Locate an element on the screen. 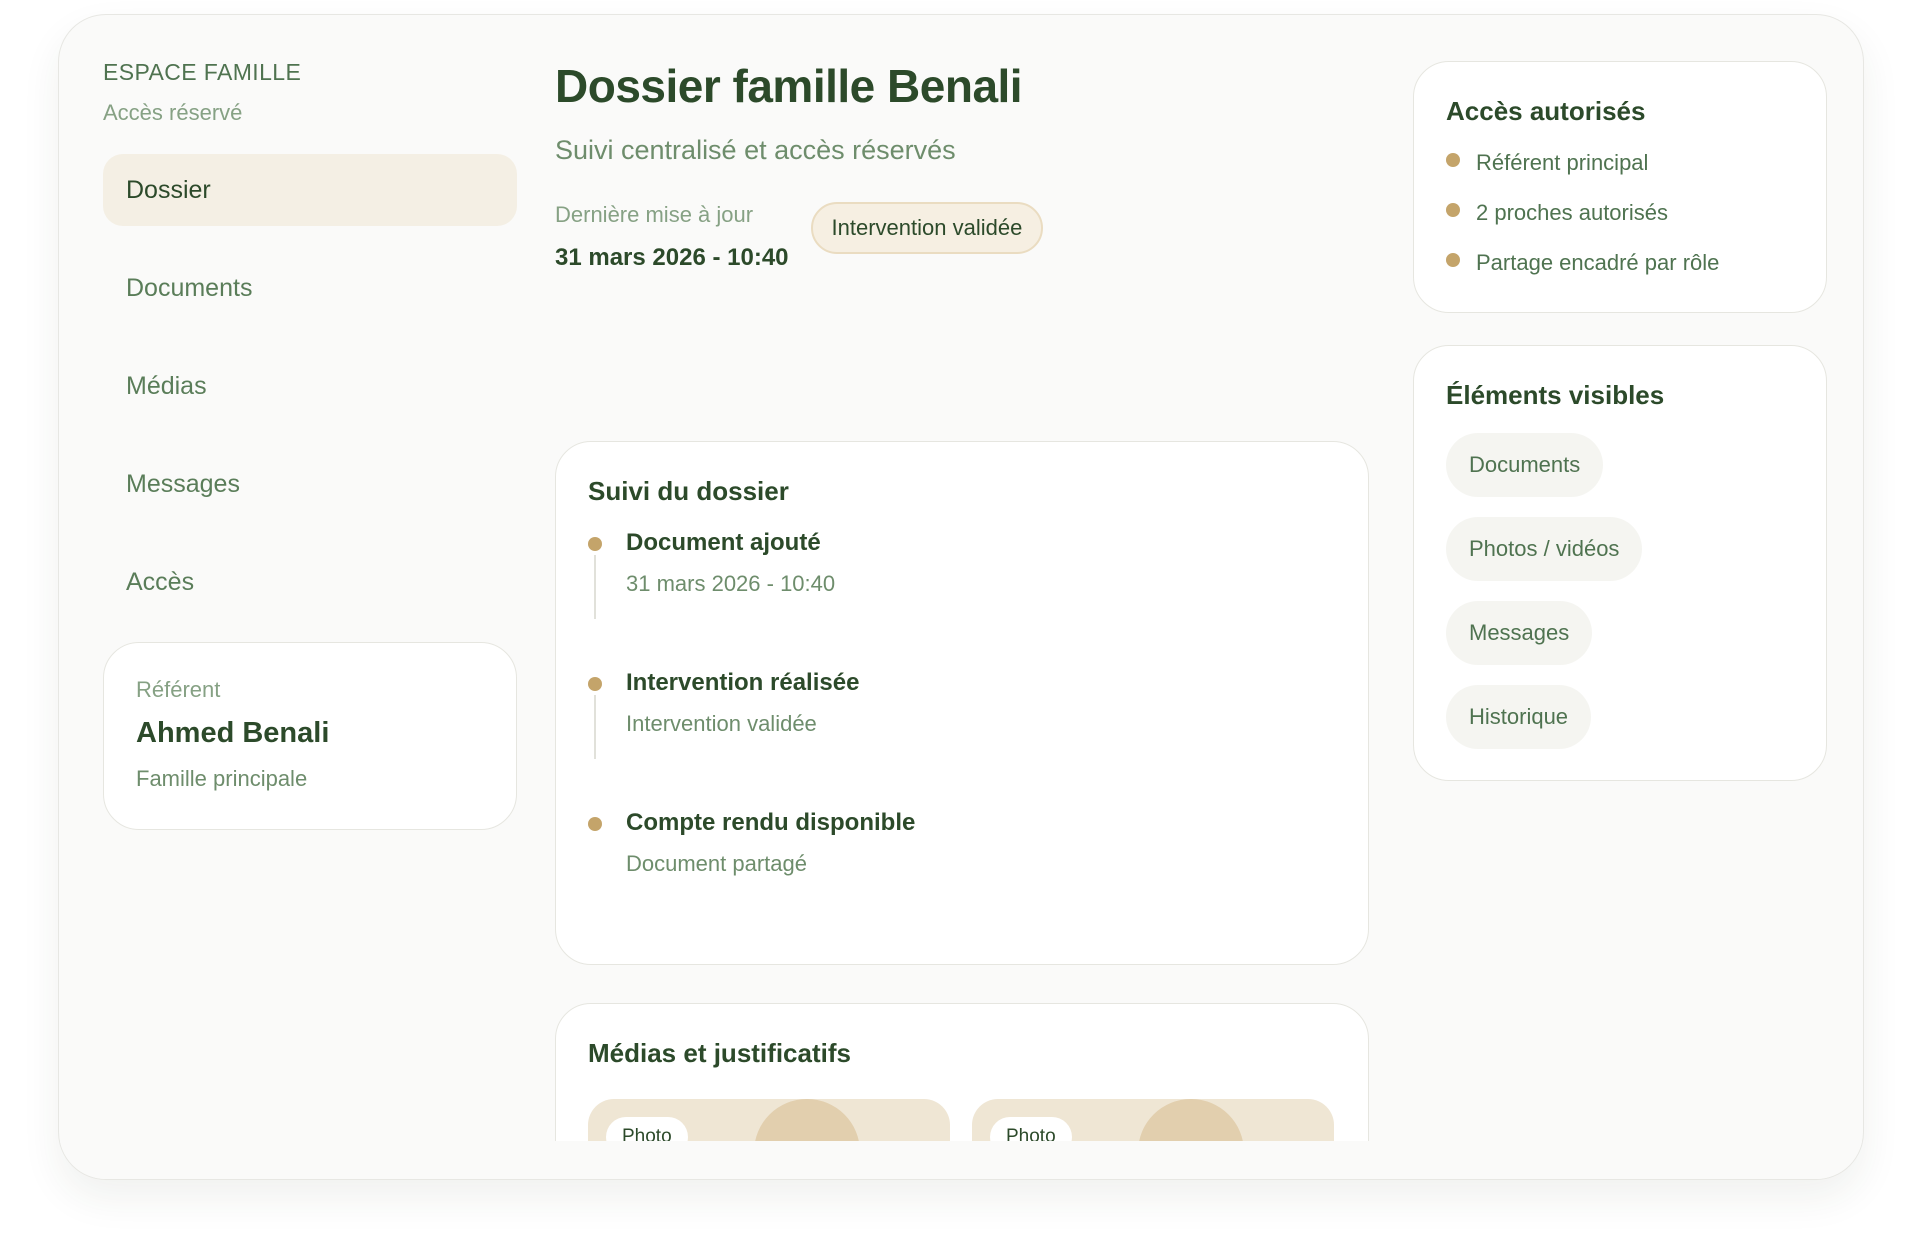 This screenshot has width=1920, height=1240. timeline-item: Compte rendu disponible Document partagé is located at coordinates (962, 859).